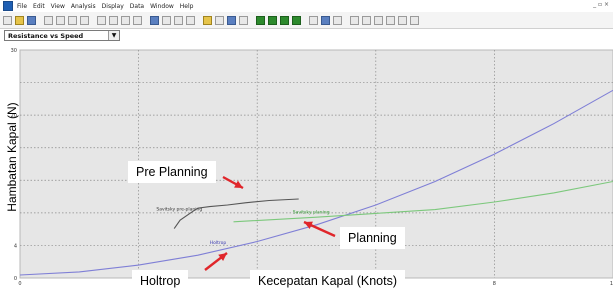 The width and height of the screenshot is (613, 295). Describe the element at coordinates (12, 157) in the screenshot. I see `y-axis-label: Hambatan Kapal (N)` at that location.